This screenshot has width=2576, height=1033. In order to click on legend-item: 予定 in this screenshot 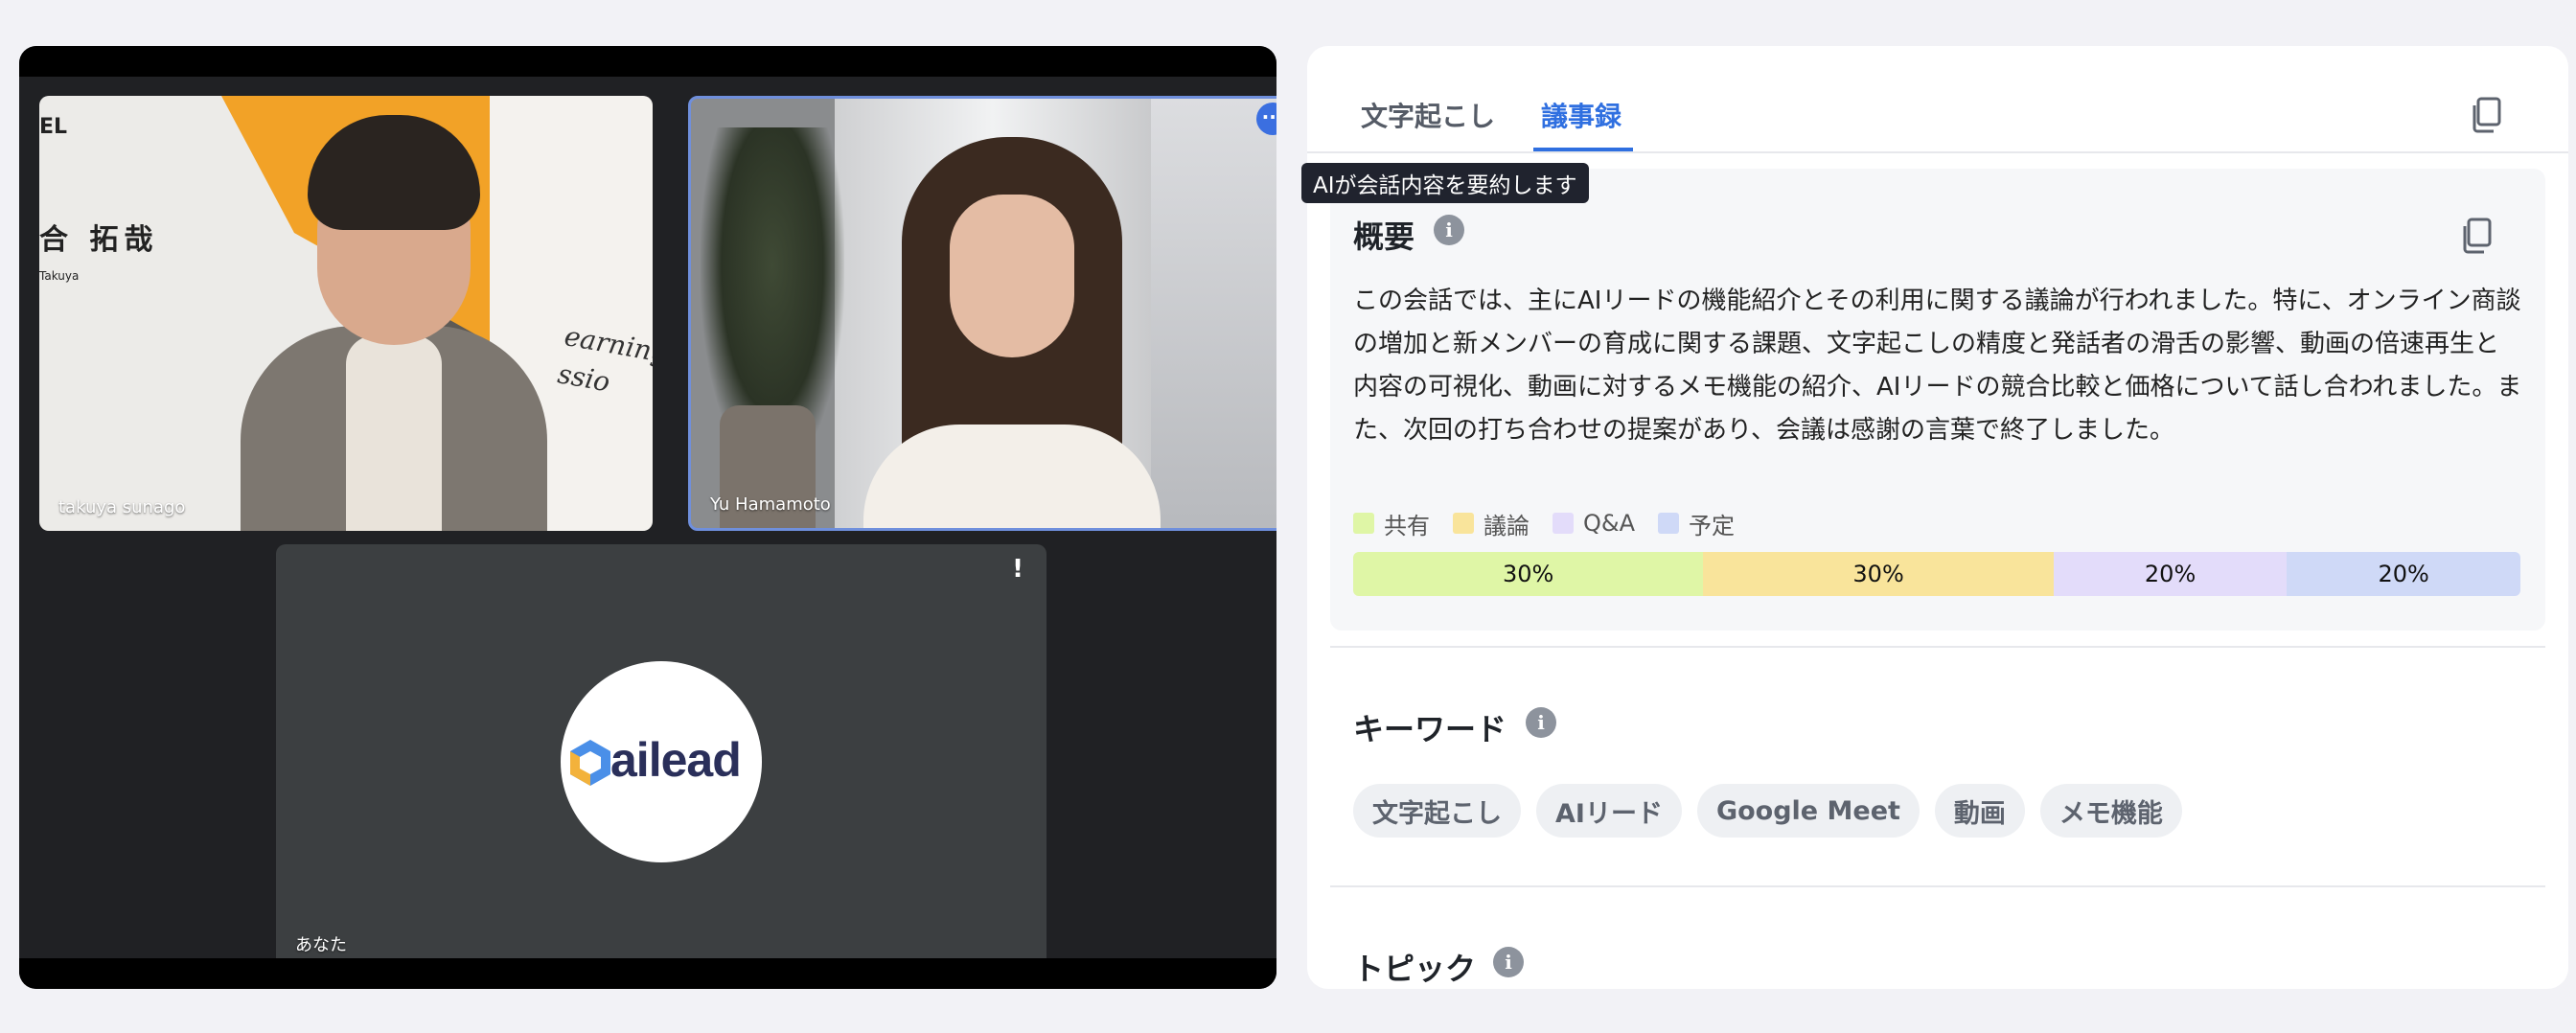, I will do `click(1697, 524)`.